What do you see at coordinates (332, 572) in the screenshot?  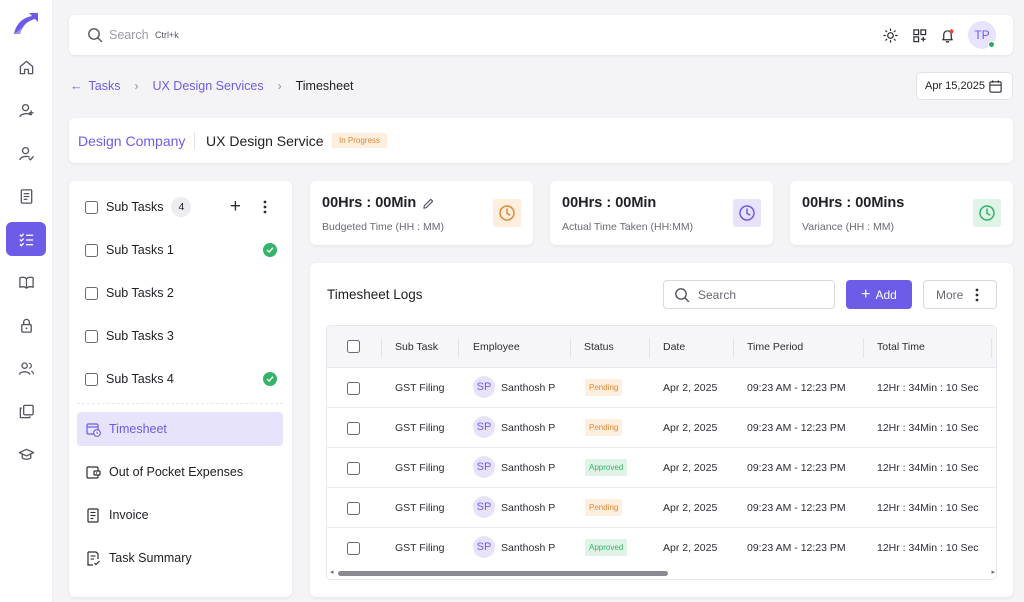 I see `scroll-left-arrow-icon: ◂` at bounding box center [332, 572].